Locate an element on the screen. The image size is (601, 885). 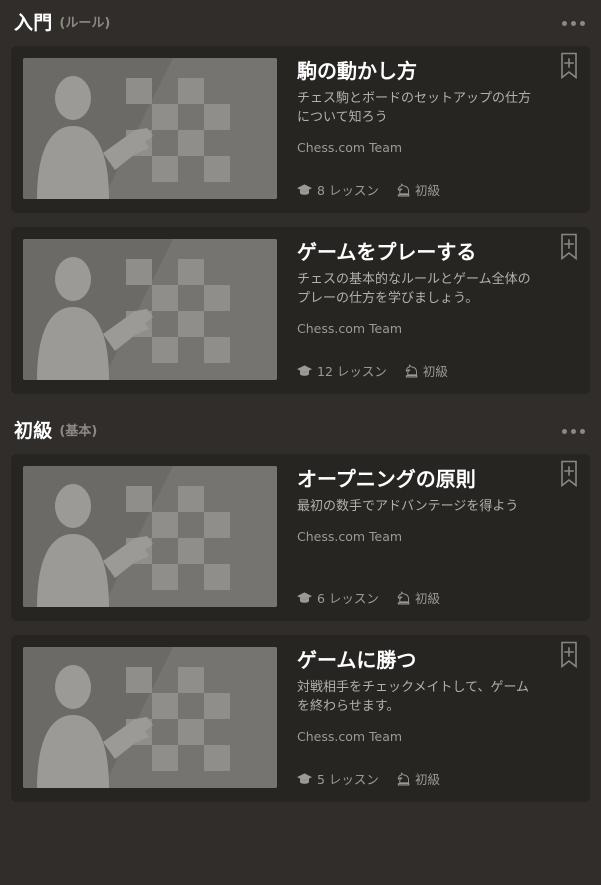
section-header: 初級 (基本) is located at coordinates (300, 431).